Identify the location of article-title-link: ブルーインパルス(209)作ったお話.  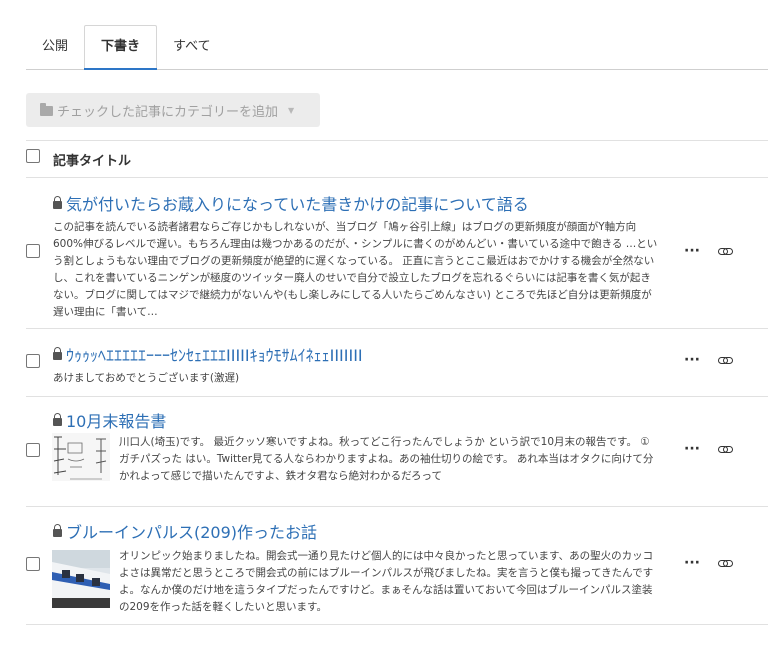
(185, 531).